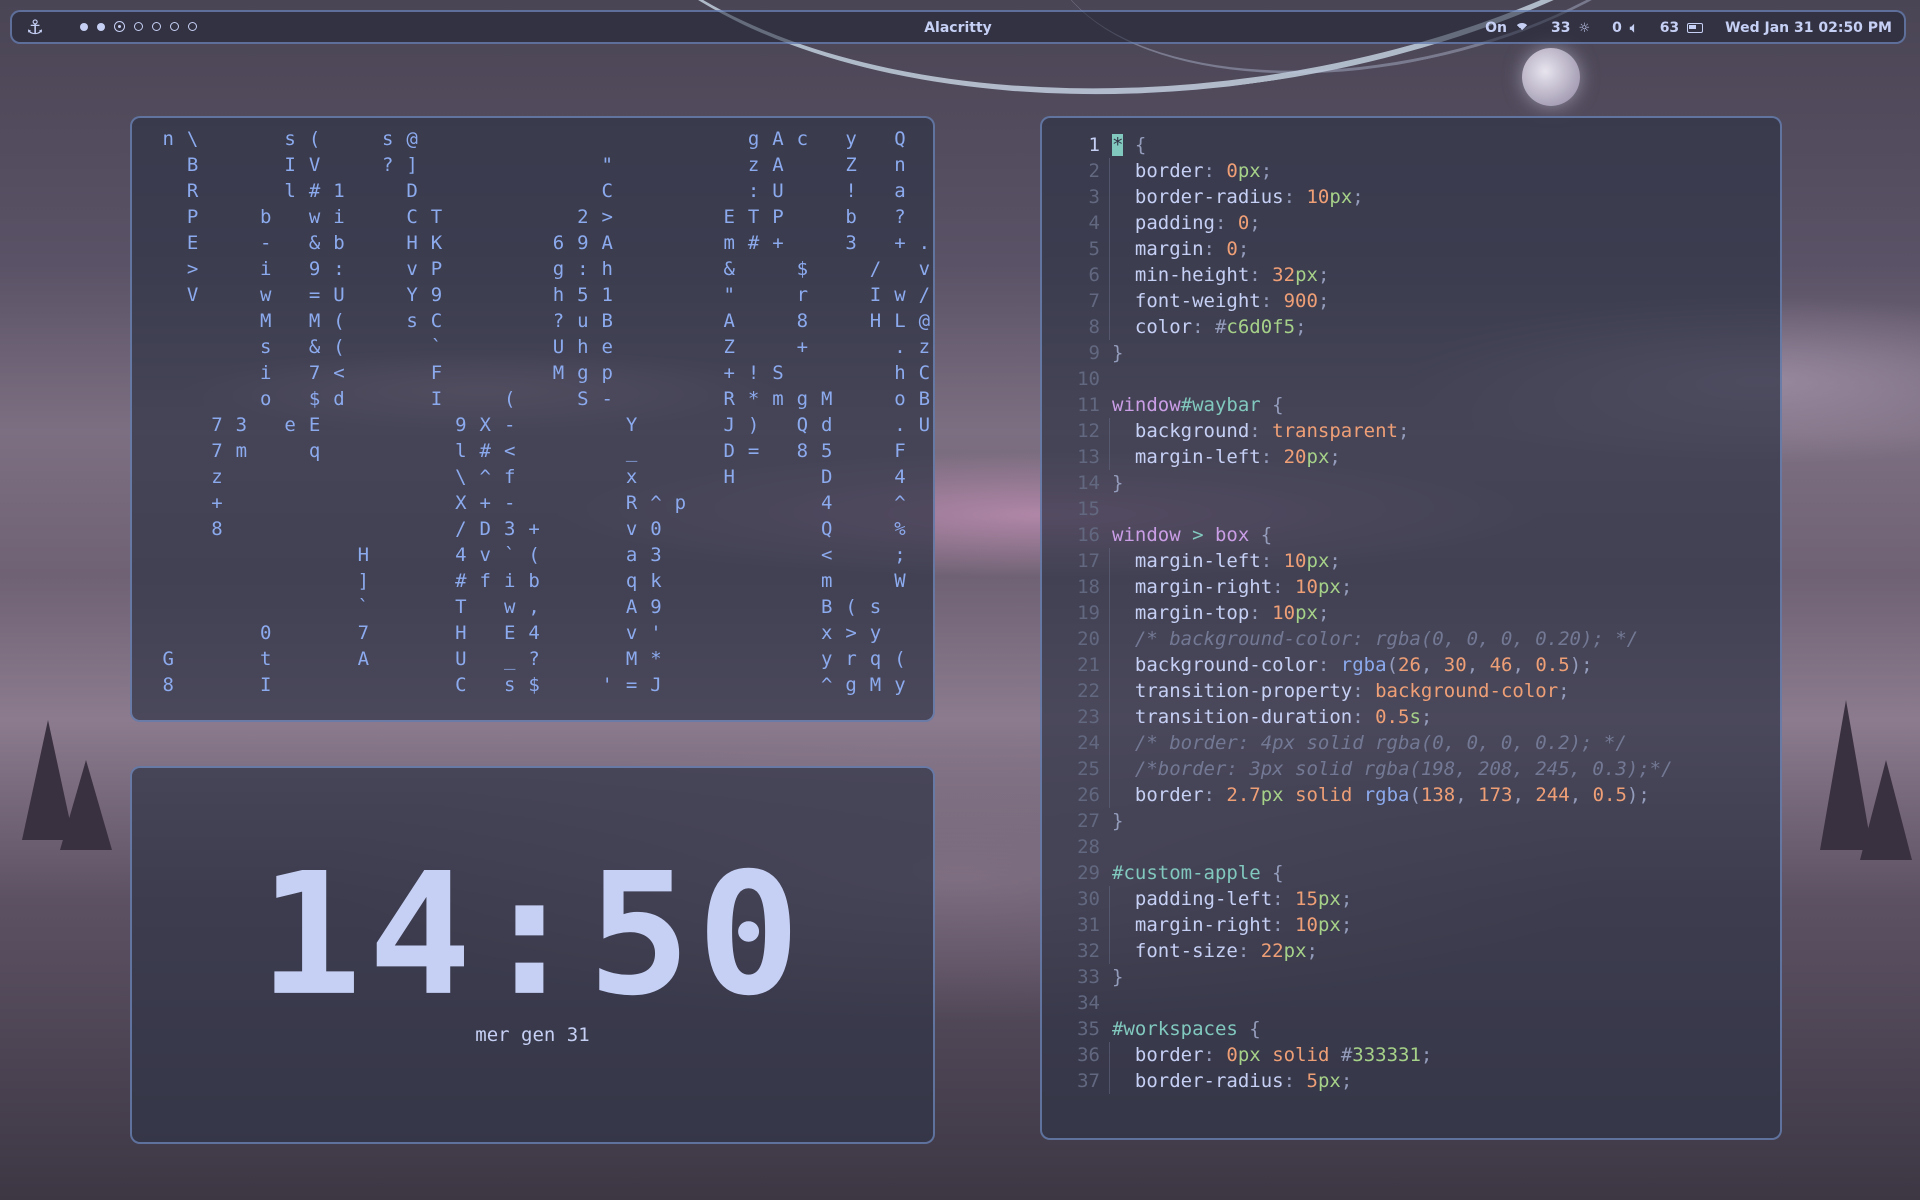 The width and height of the screenshot is (1920, 1200). What do you see at coordinates (1180, 249) in the screenshot?
I see `code-line: margin: 0;` at bounding box center [1180, 249].